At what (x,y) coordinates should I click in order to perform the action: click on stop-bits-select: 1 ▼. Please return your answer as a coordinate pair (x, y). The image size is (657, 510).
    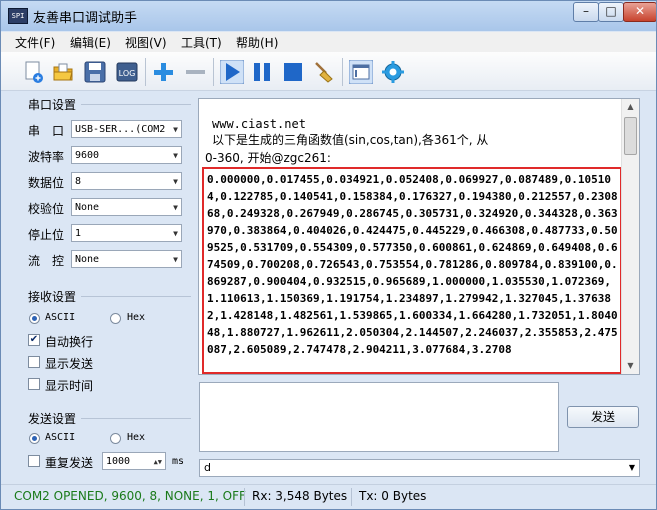
    Looking at the image, I should click on (126, 233).